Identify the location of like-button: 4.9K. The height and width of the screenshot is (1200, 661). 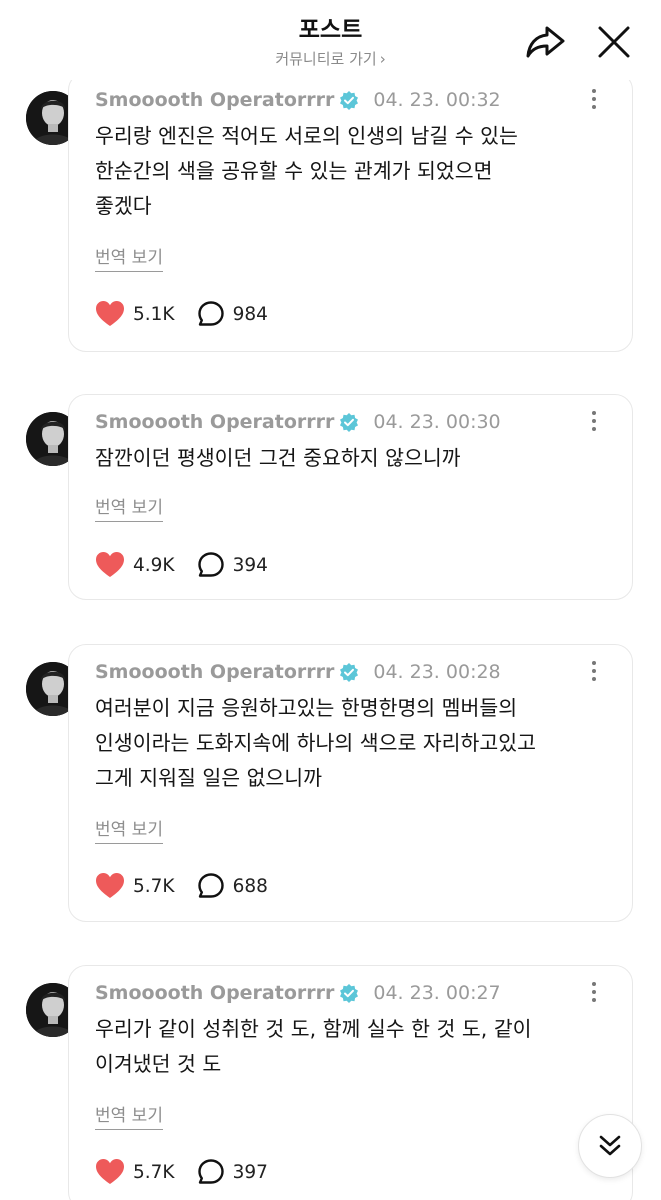
(135, 565).